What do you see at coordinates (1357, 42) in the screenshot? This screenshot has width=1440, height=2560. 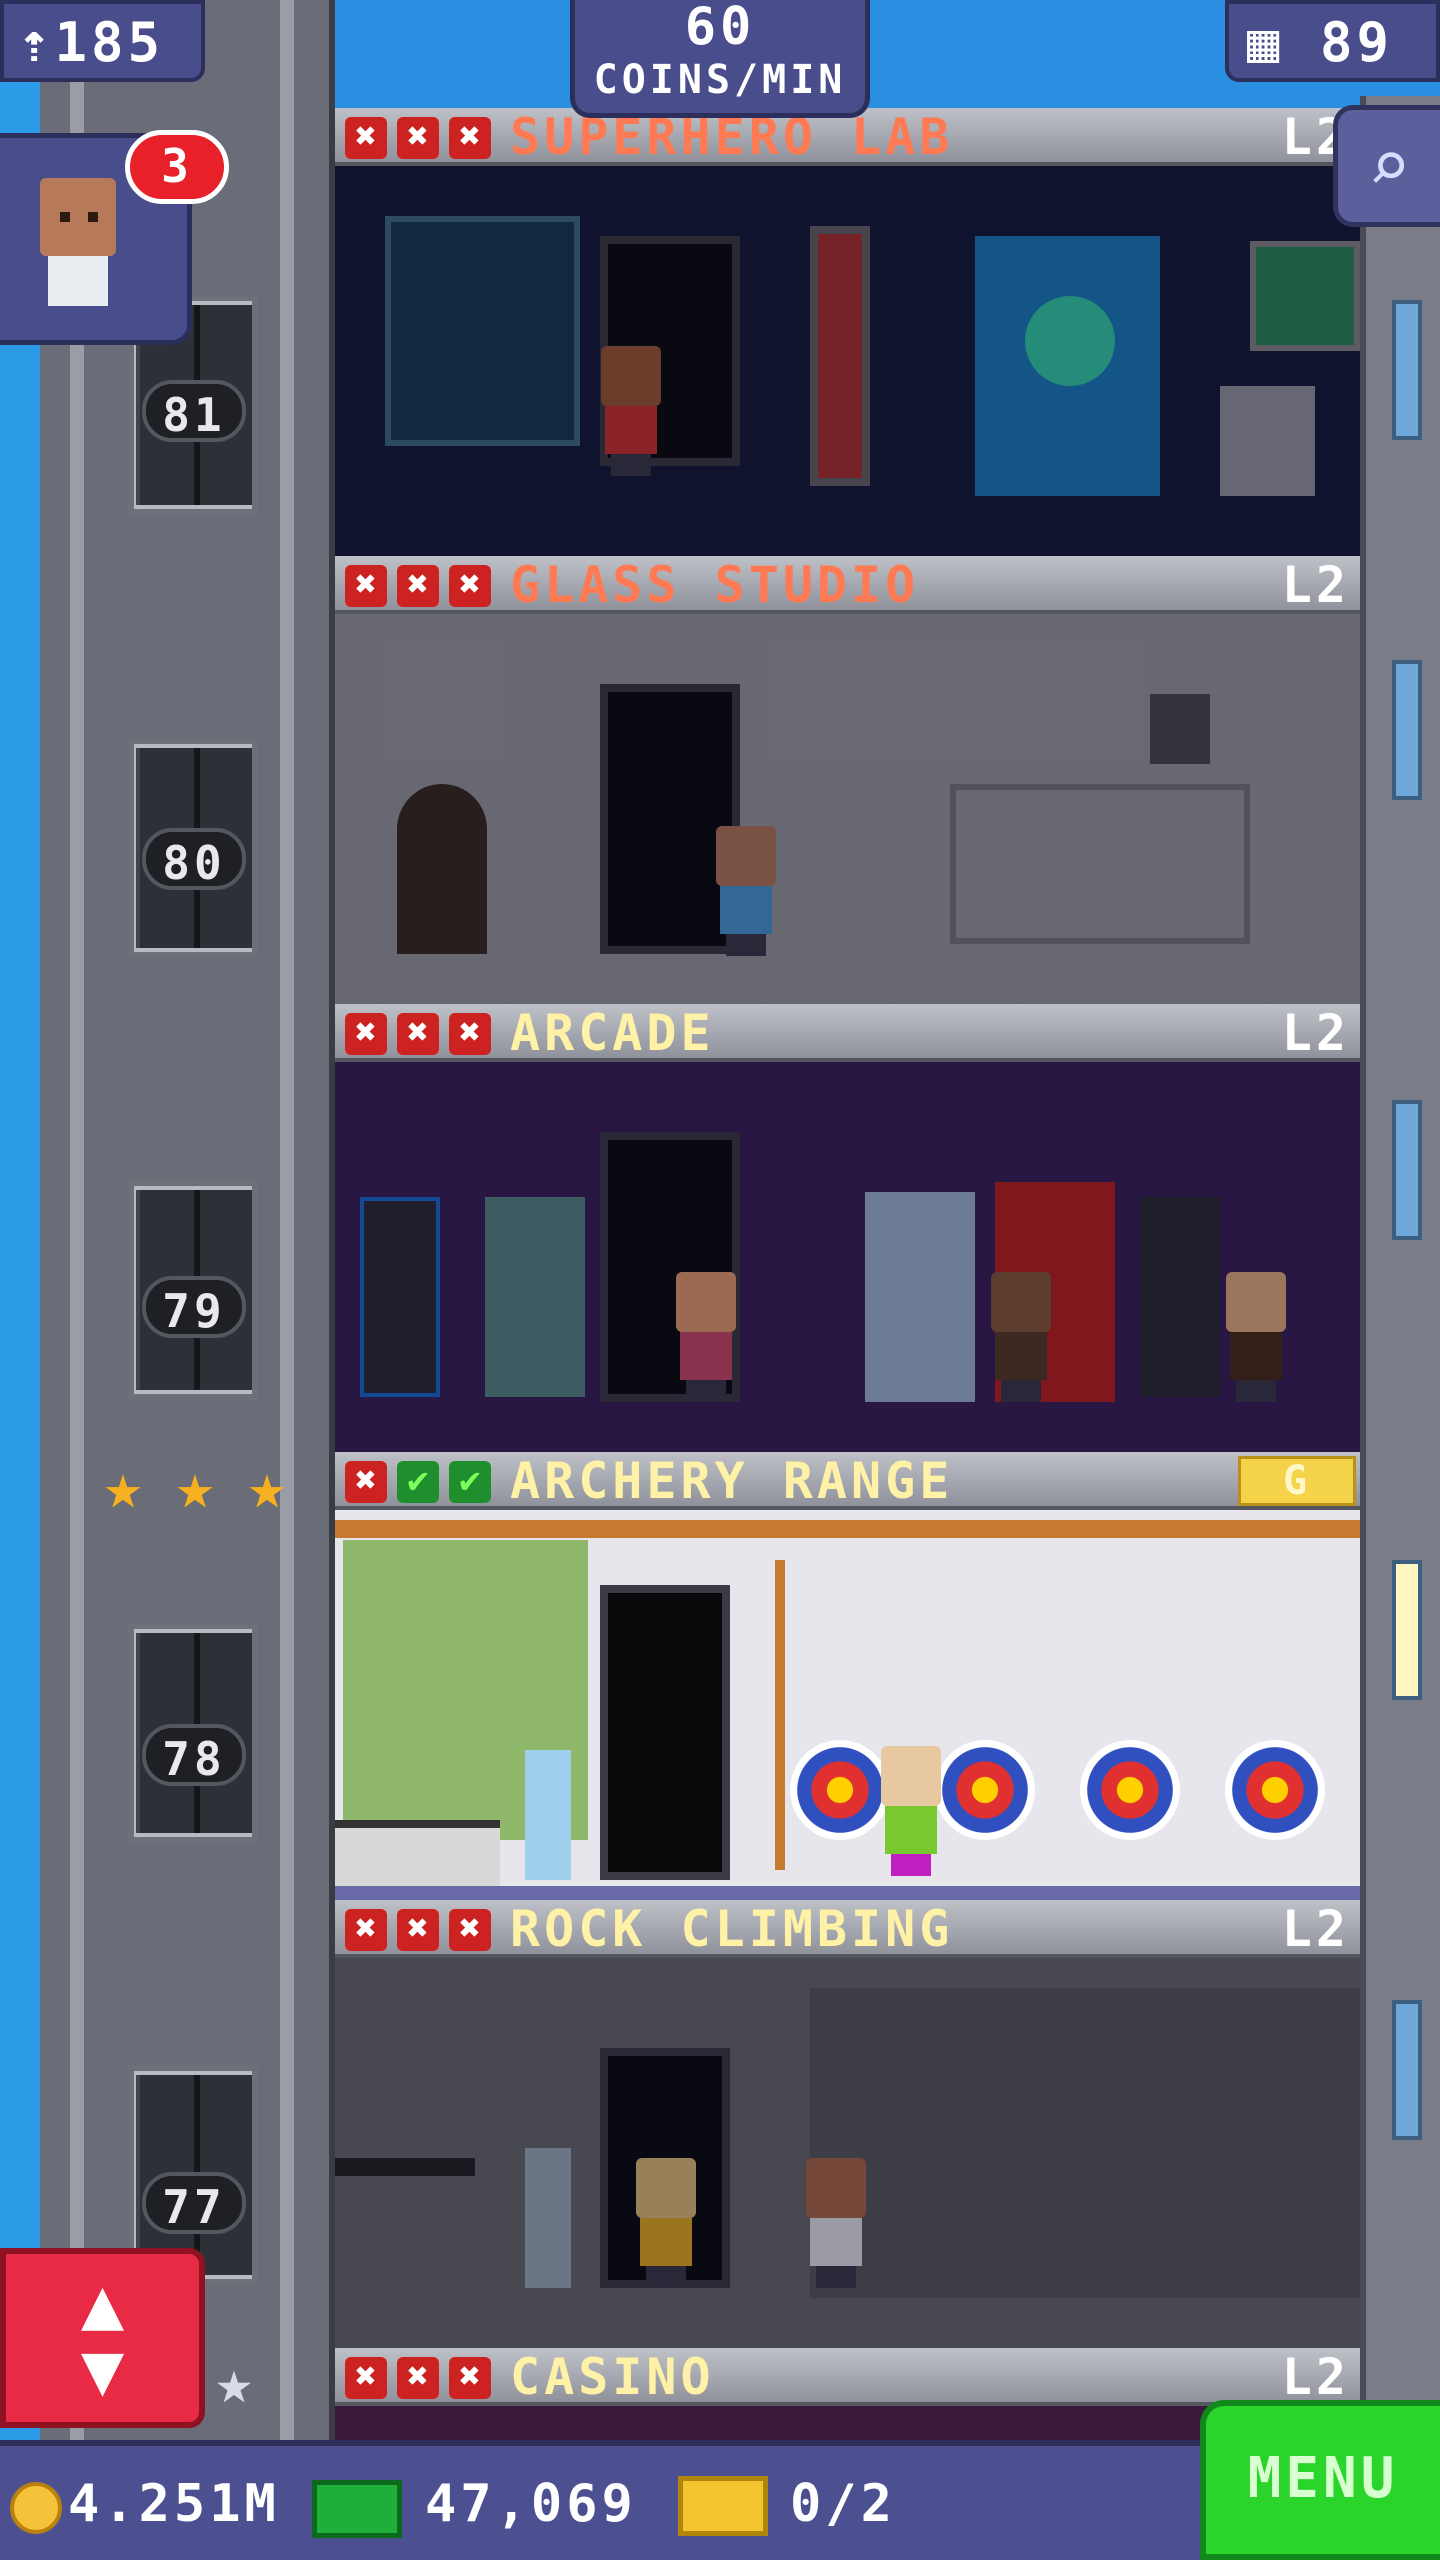 I see `floors-value: 89` at bounding box center [1357, 42].